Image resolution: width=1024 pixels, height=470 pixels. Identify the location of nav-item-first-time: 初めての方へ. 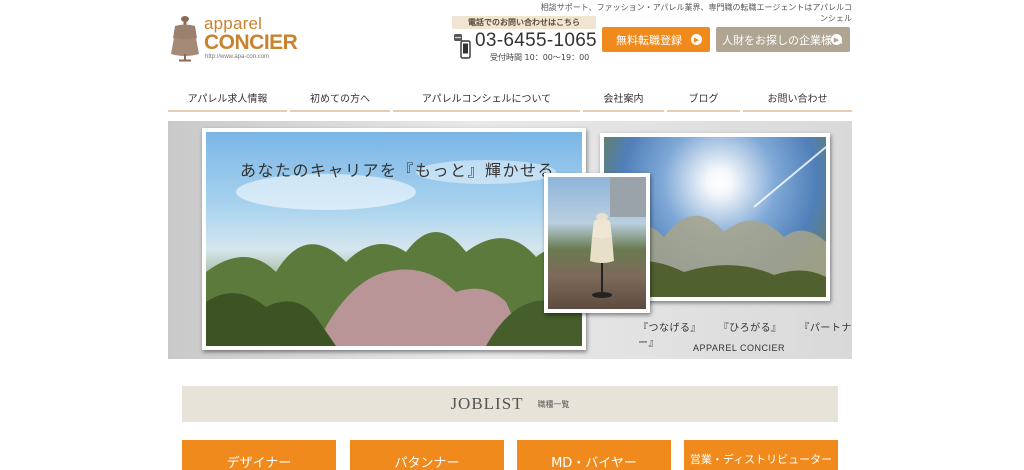
(340, 98).